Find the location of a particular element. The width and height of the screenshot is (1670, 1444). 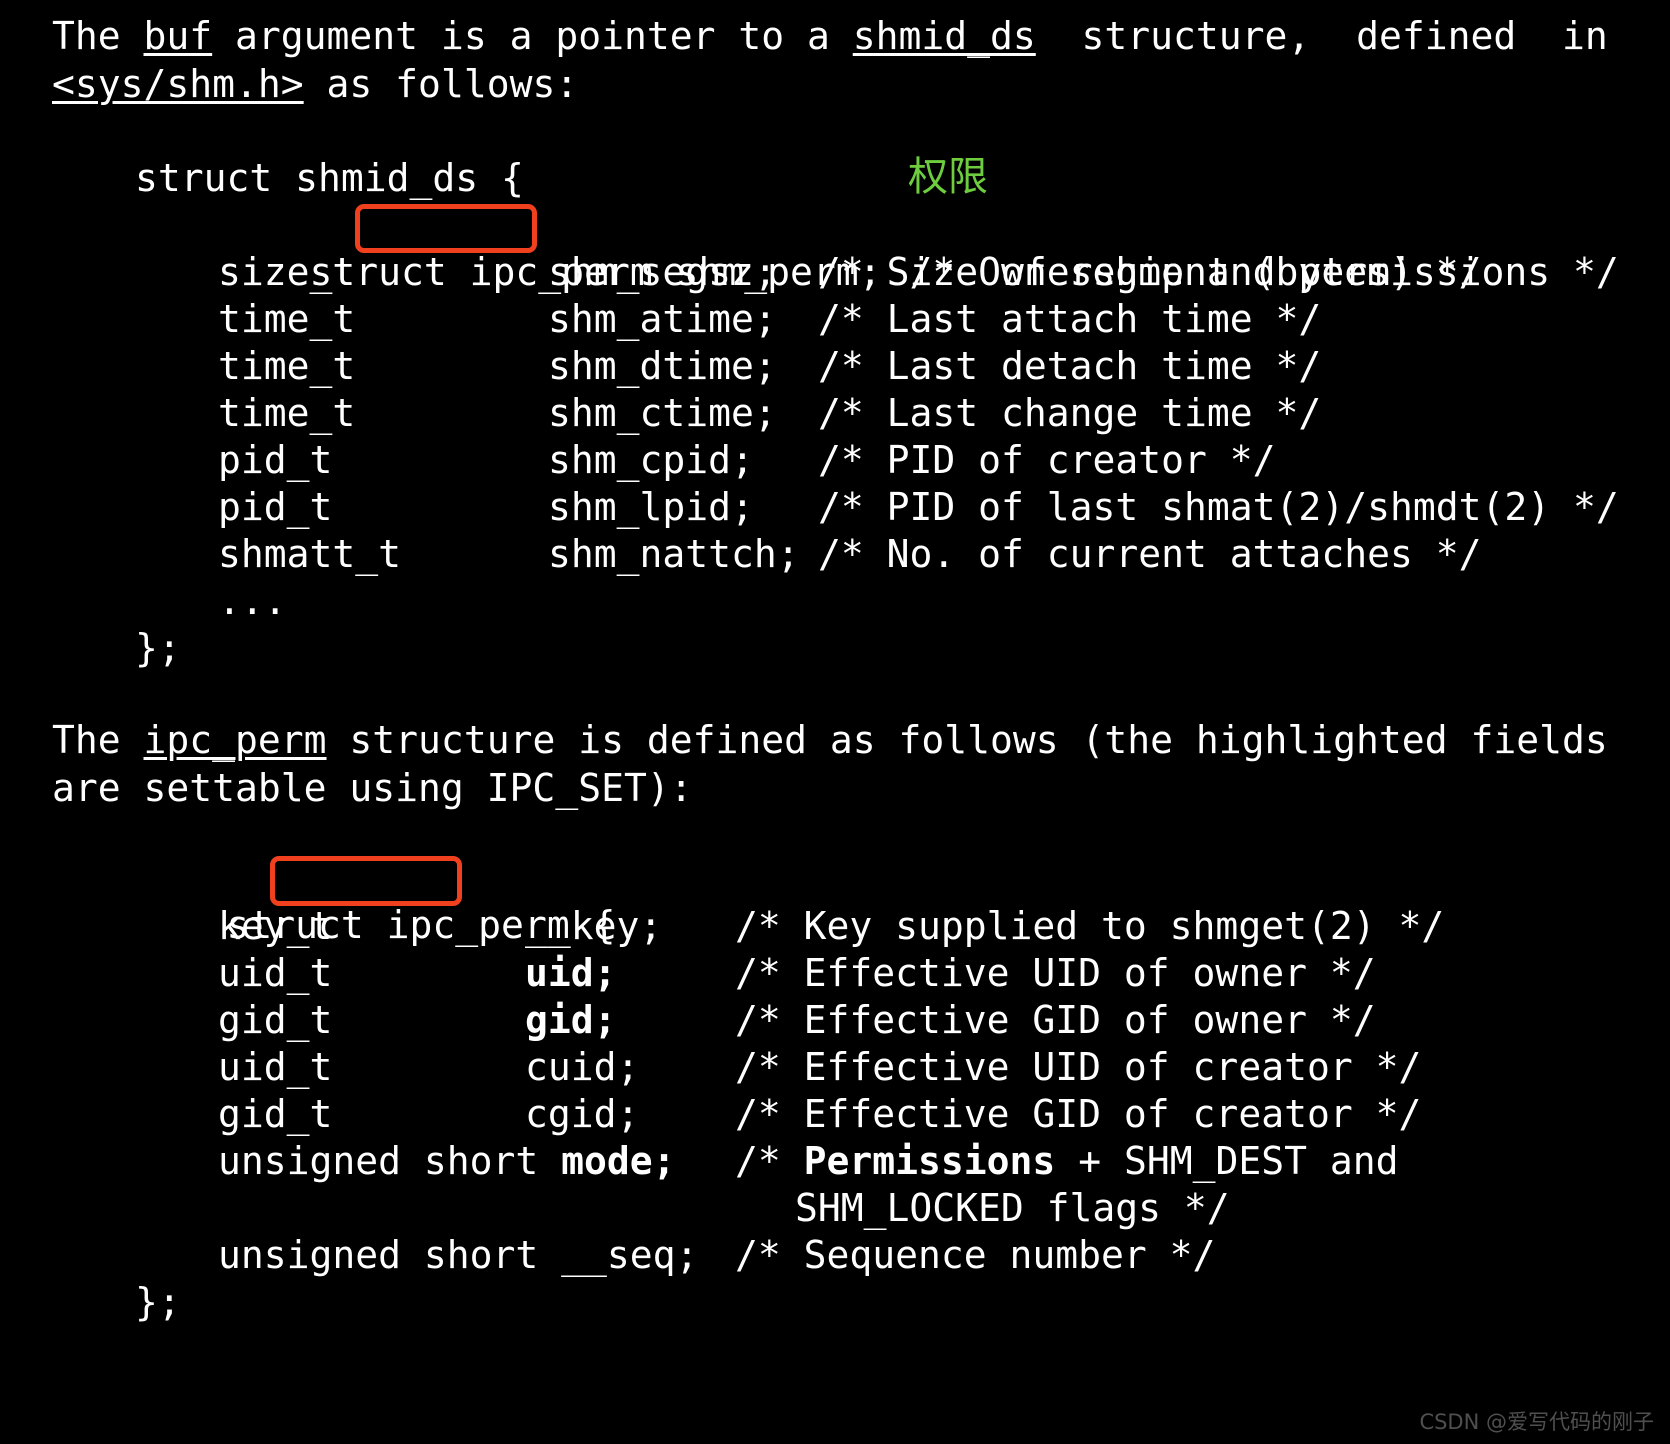

struct2-row-1-type: uid_t is located at coordinates (275, 973).